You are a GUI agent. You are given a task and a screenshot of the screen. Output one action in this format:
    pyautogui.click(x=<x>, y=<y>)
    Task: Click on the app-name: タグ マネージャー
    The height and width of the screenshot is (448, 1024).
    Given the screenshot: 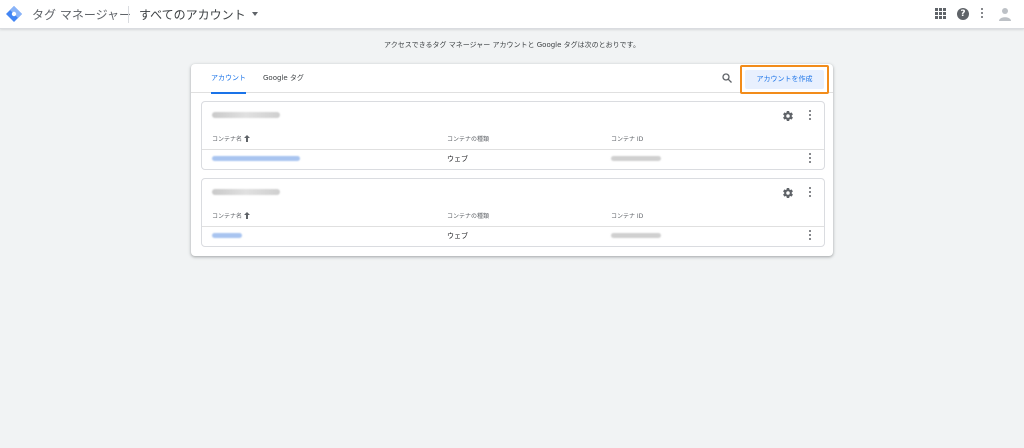 What is the action you would take?
    pyautogui.click(x=81, y=15)
    